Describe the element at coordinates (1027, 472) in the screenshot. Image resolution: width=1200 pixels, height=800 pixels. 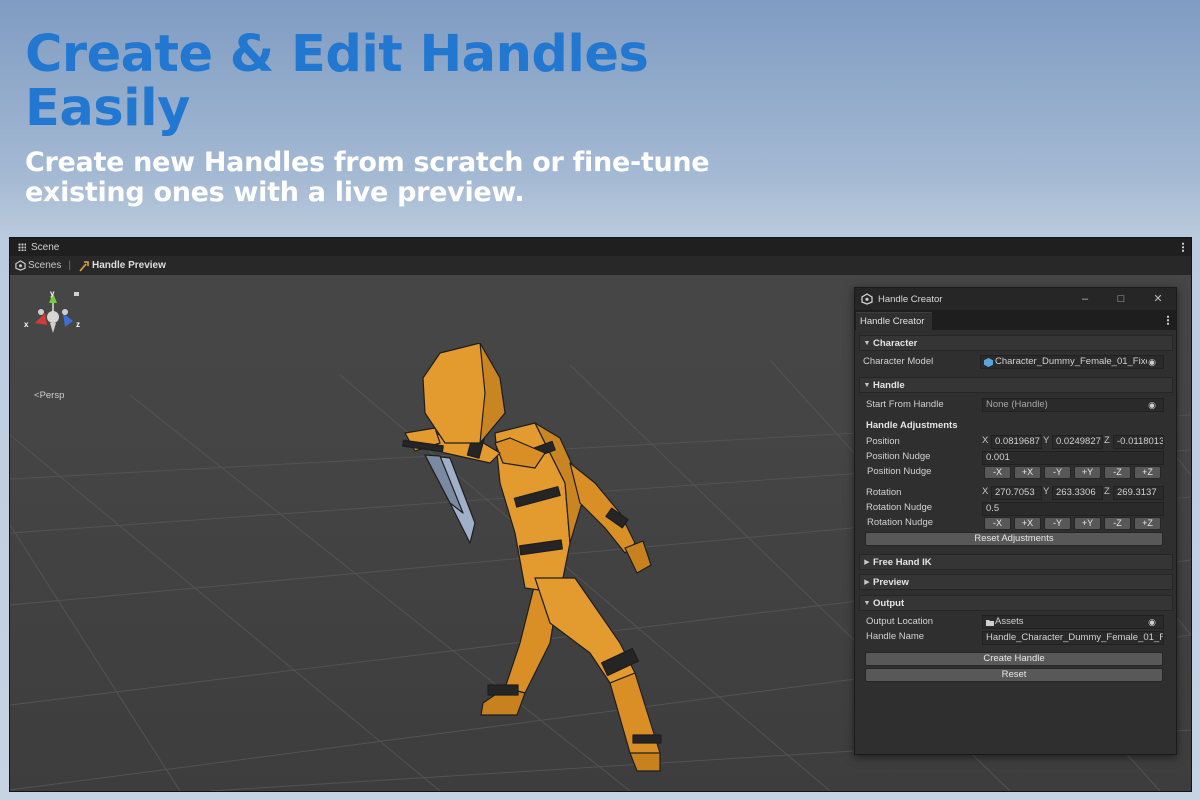
I see `position-nudge-plus-x-button: +X` at that location.